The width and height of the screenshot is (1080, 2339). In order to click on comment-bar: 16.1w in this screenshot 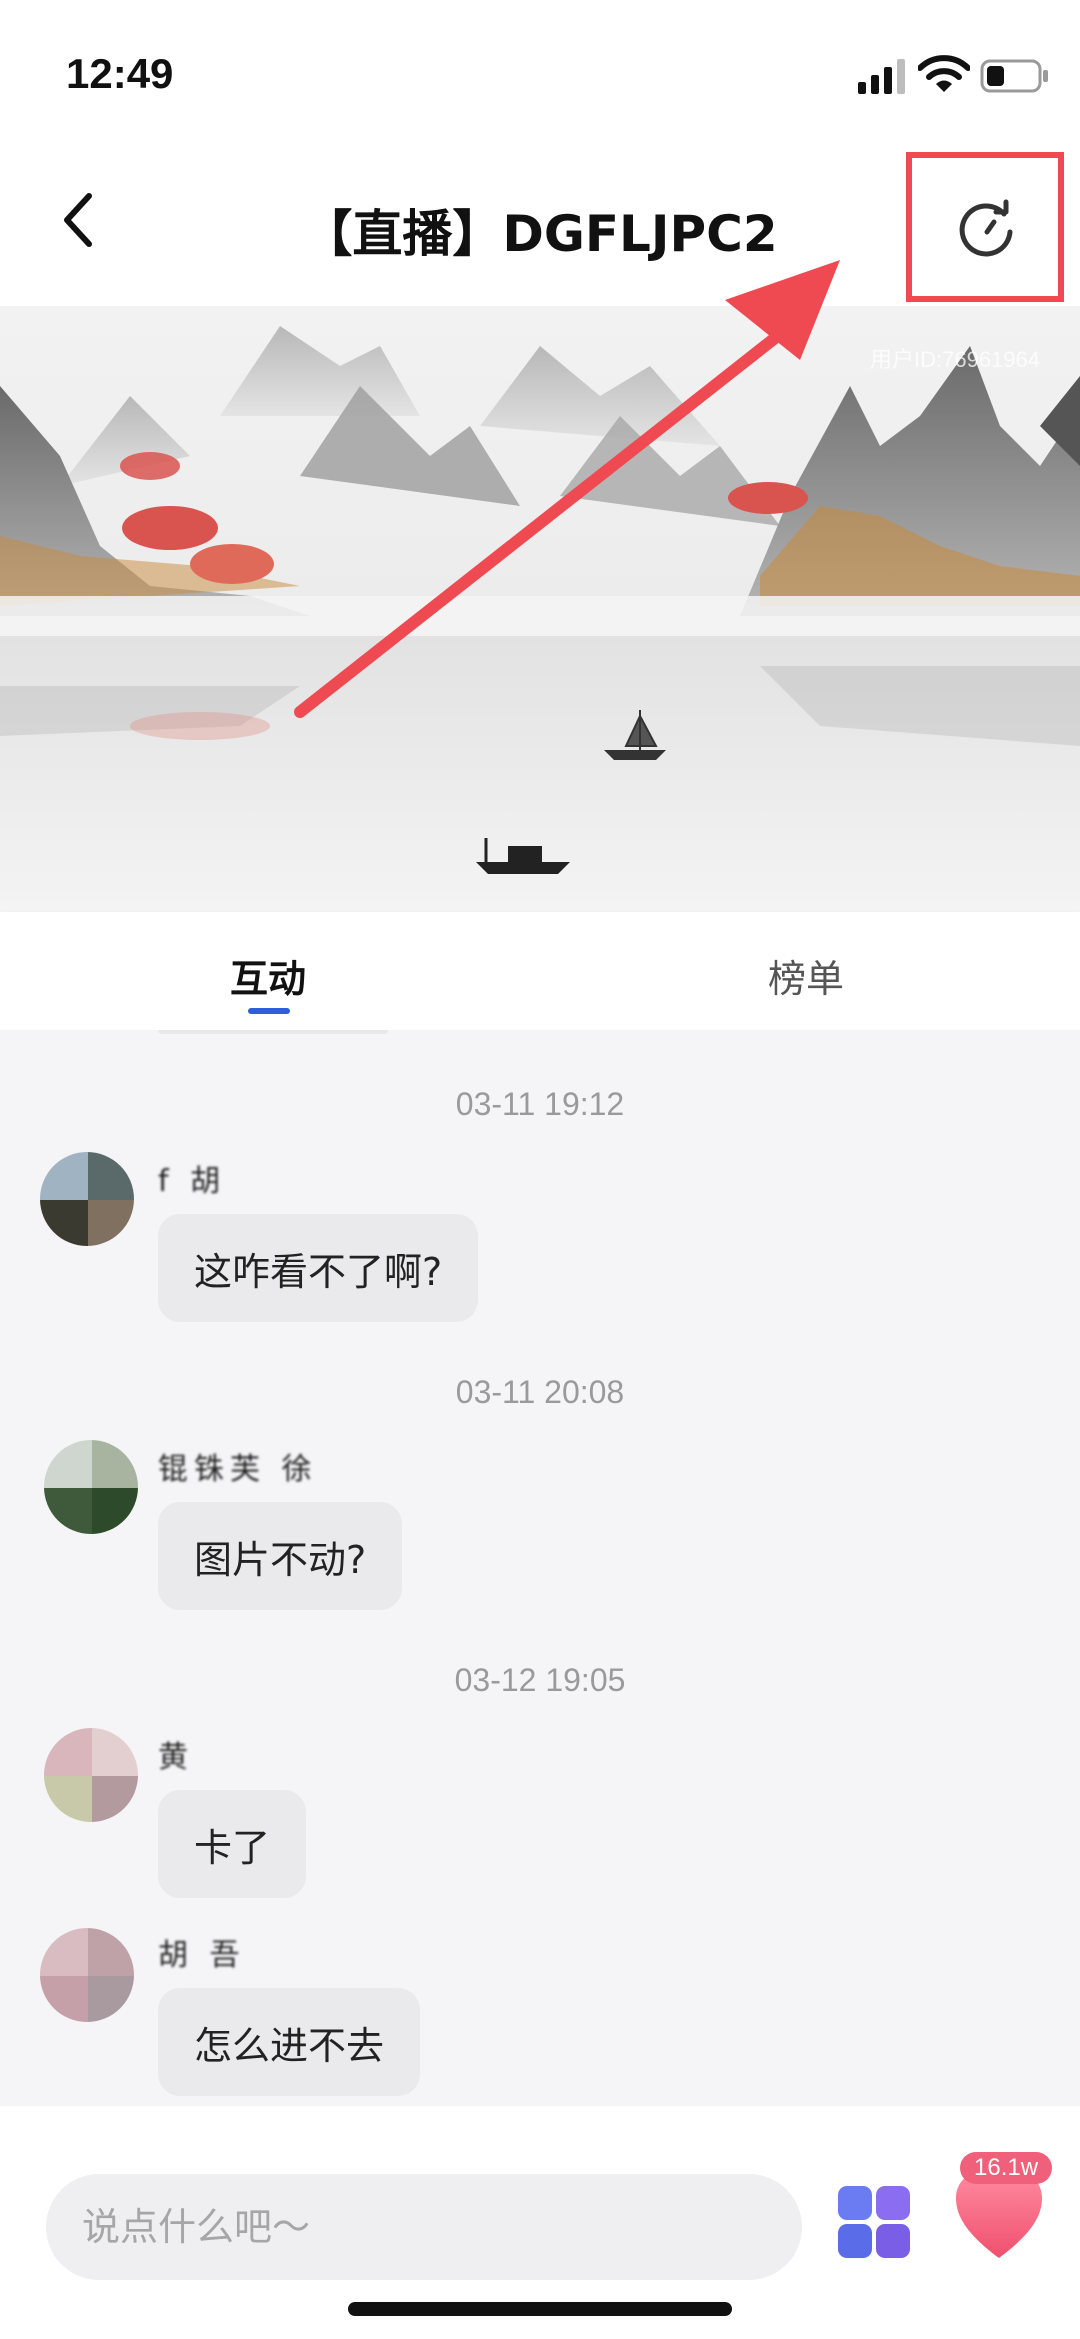, I will do `click(540, 2222)`.